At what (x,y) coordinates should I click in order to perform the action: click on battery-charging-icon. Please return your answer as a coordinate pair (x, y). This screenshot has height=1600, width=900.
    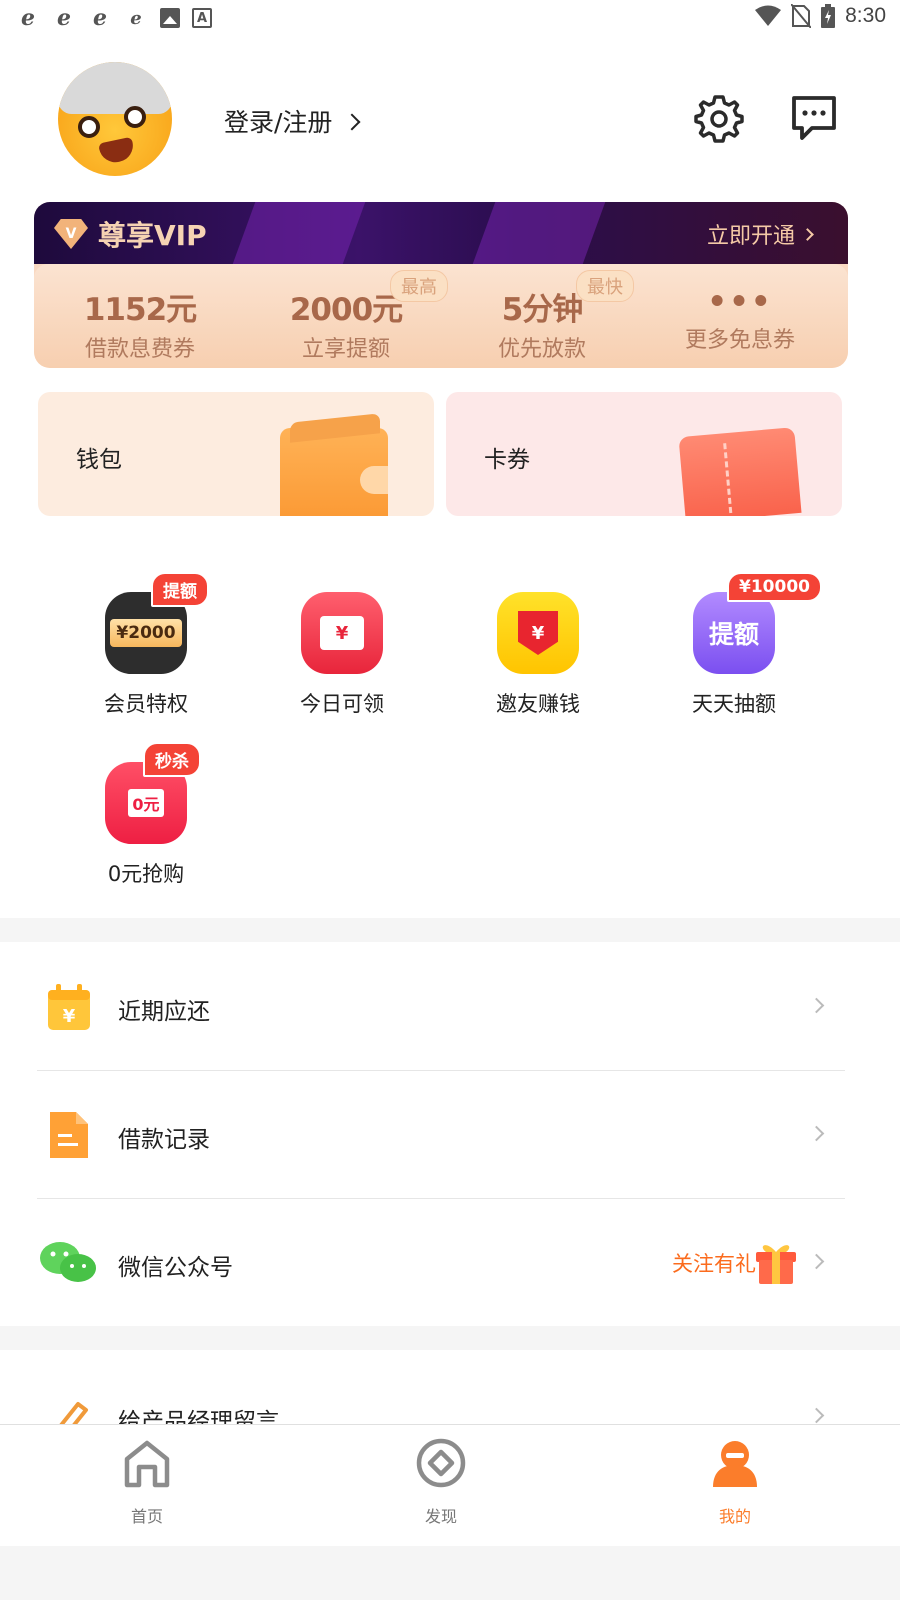
    Looking at the image, I should click on (828, 16).